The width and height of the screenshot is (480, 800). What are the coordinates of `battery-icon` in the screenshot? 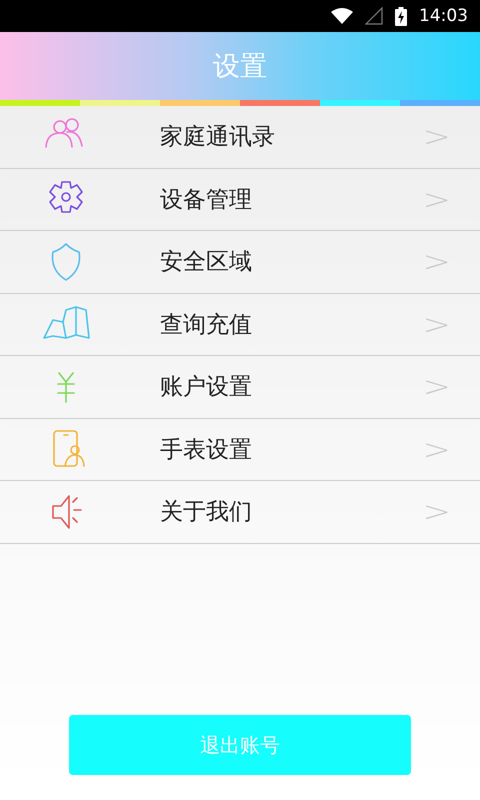 It's located at (401, 16).